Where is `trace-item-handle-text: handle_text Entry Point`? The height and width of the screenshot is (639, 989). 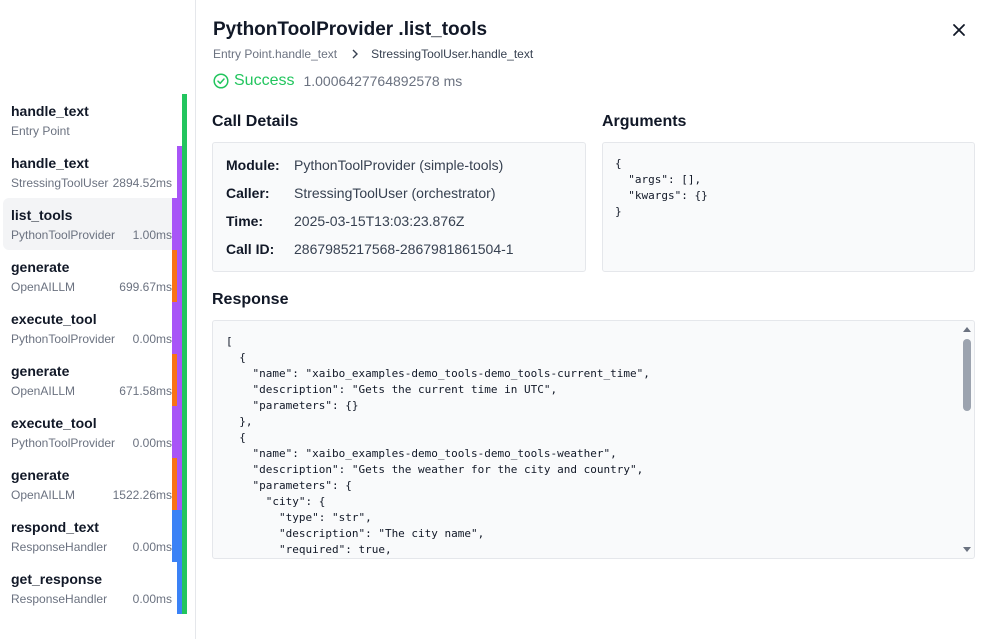 trace-item-handle-text: handle_text Entry Point is located at coordinates (87, 120).